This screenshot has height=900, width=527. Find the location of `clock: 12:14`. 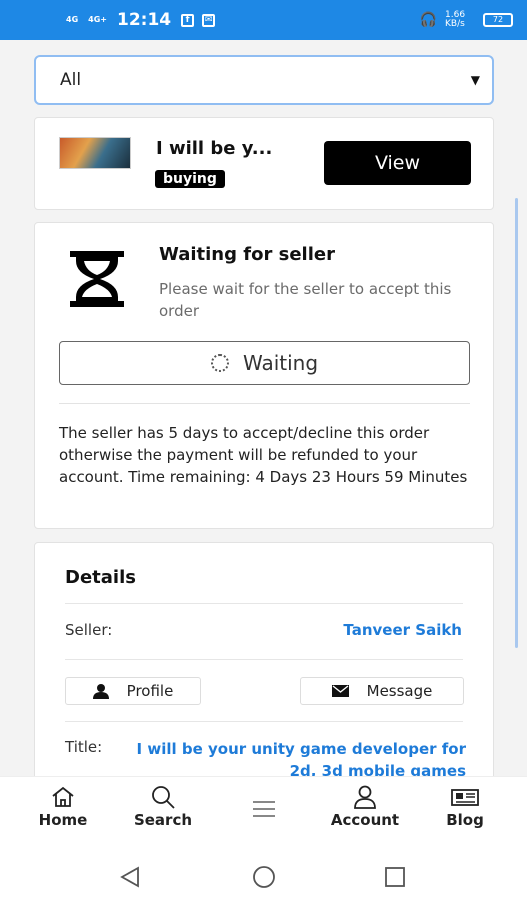

clock: 12:14 is located at coordinates (144, 20).